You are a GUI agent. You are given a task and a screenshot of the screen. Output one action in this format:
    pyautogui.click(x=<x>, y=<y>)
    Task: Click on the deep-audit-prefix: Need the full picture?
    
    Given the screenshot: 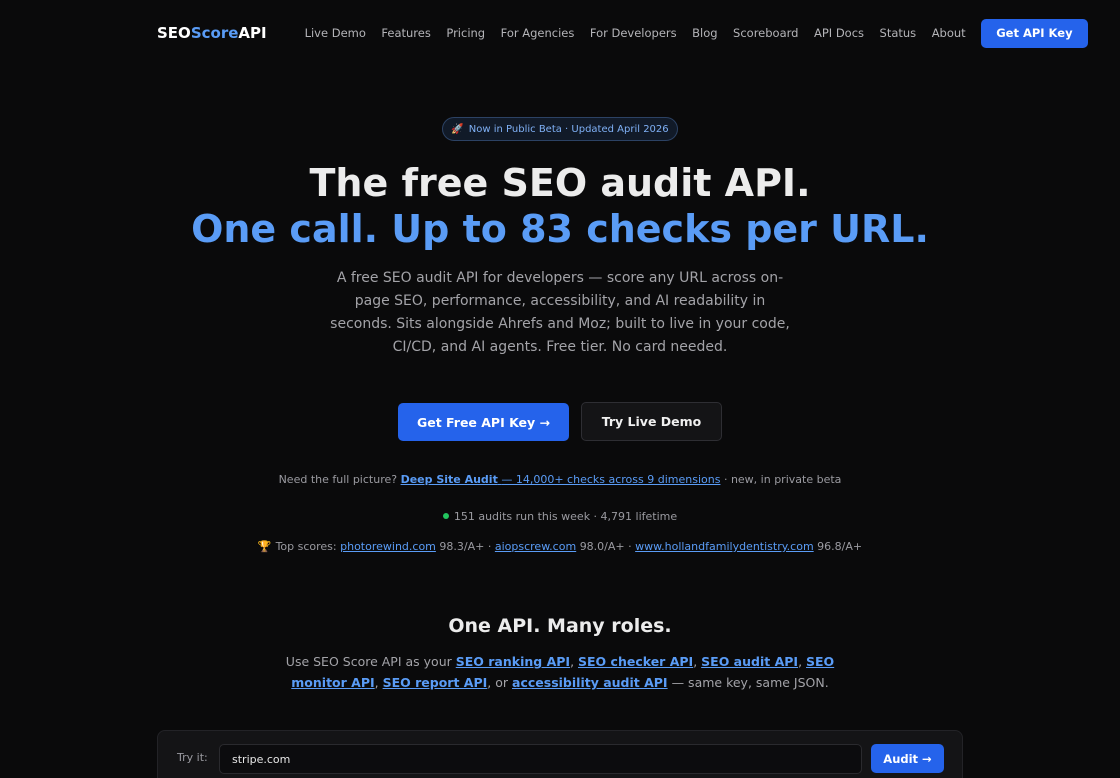 What is the action you would take?
    pyautogui.click(x=338, y=479)
    